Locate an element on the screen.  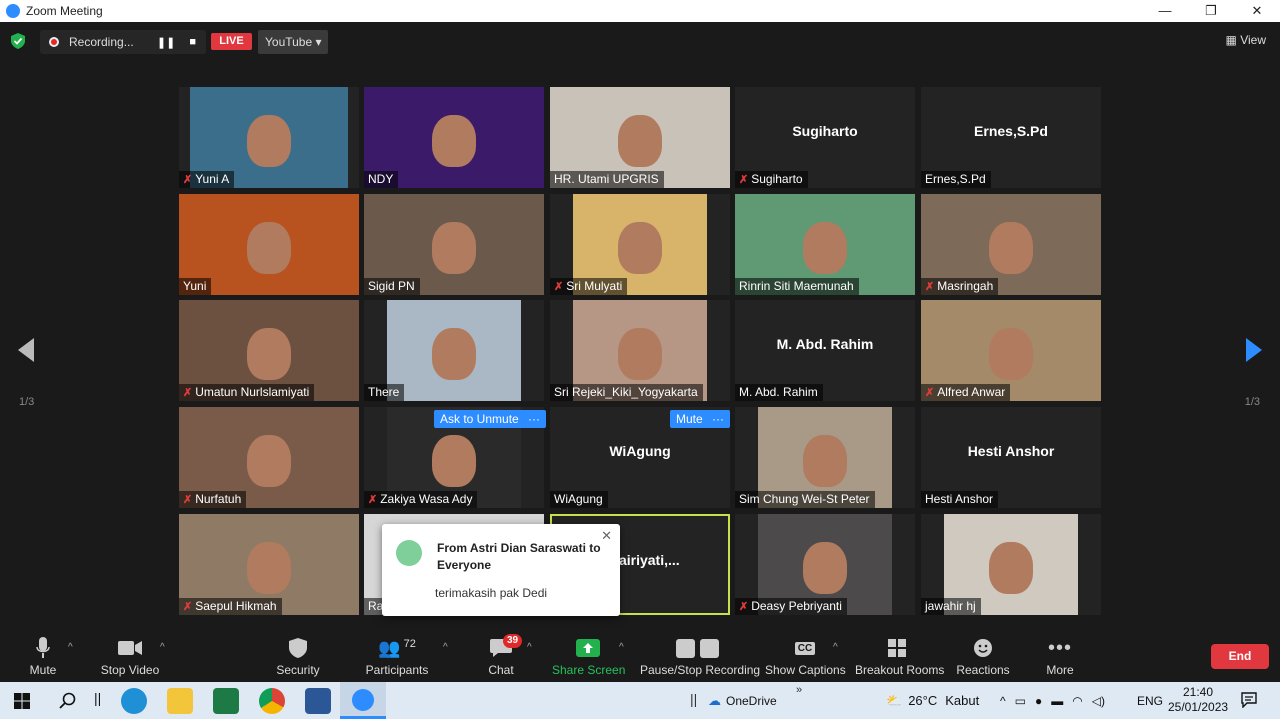
toolbar-expand-chevron-icon: » is located at coordinates (799, 690).